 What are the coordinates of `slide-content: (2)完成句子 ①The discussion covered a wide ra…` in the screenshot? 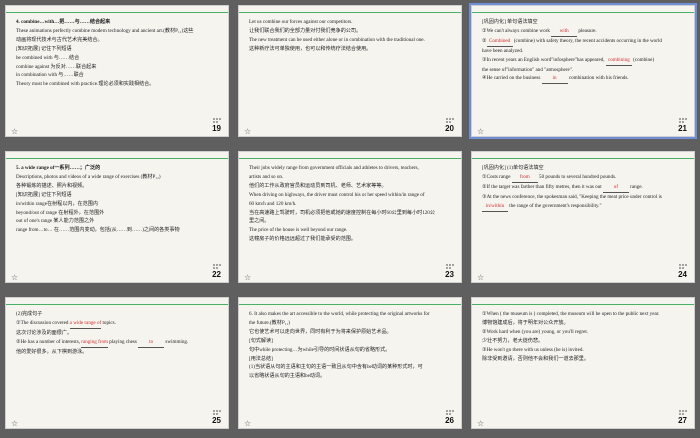 It's located at (117, 361).